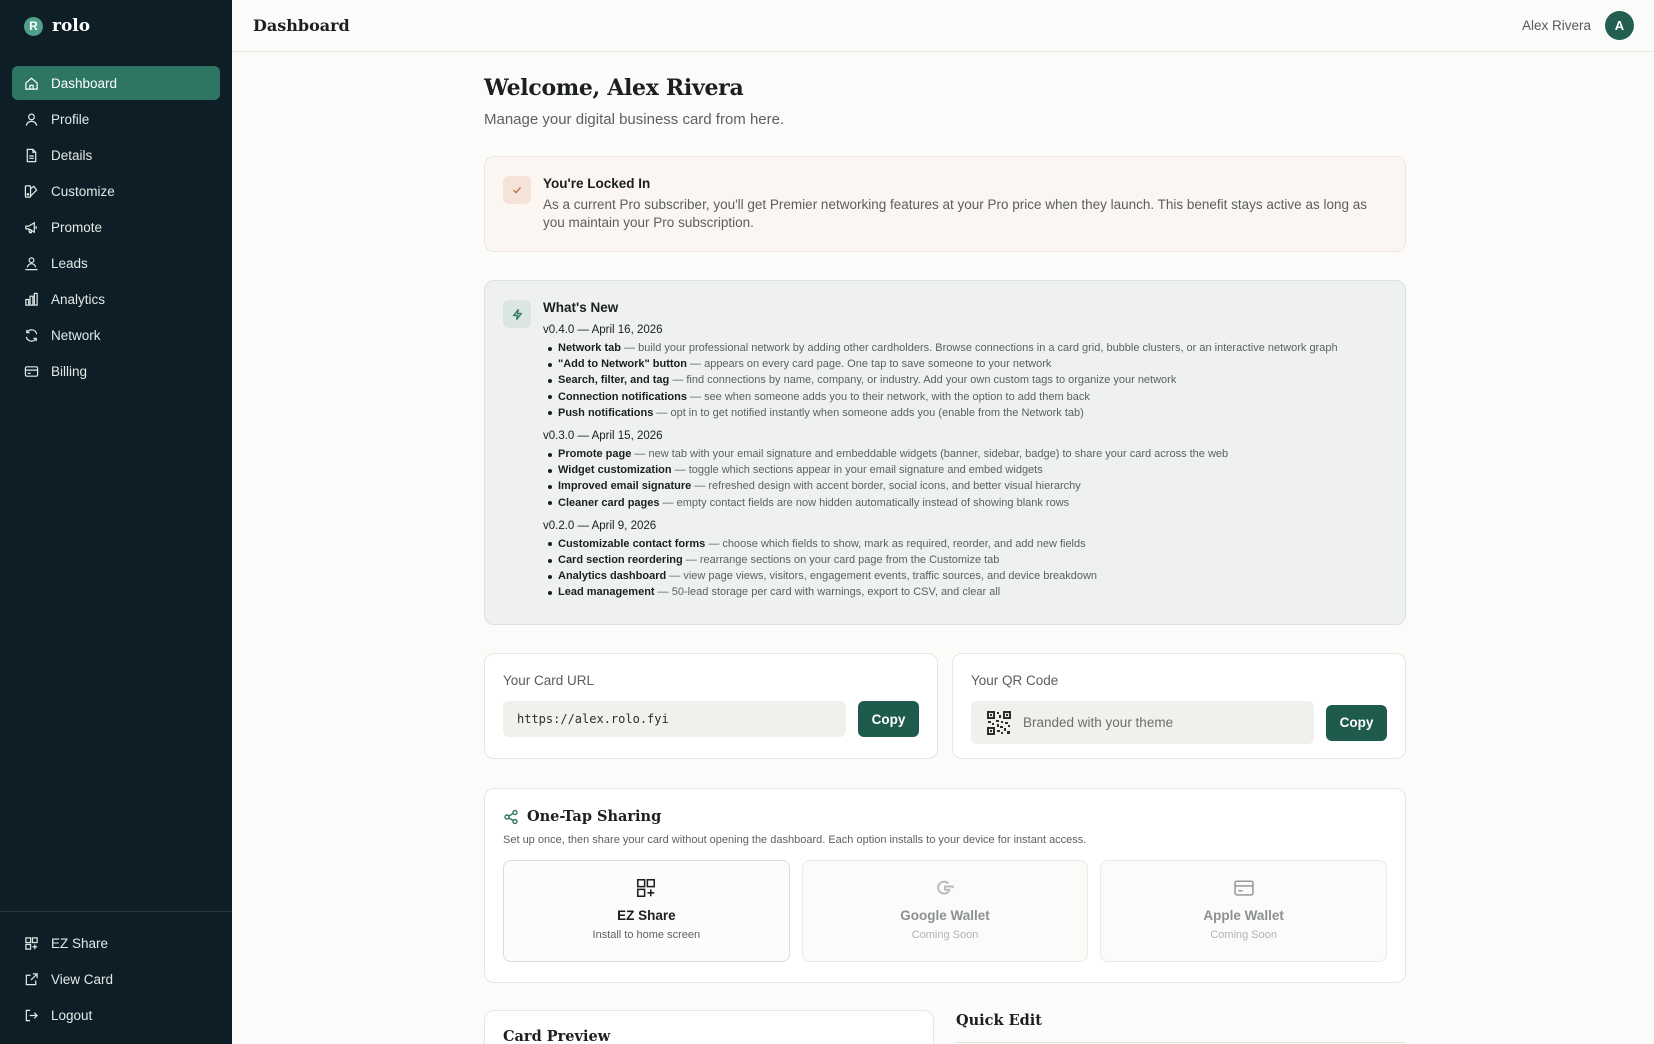  What do you see at coordinates (1098, 722) in the screenshot?
I see `qr-code-text: Branded with your theme` at bounding box center [1098, 722].